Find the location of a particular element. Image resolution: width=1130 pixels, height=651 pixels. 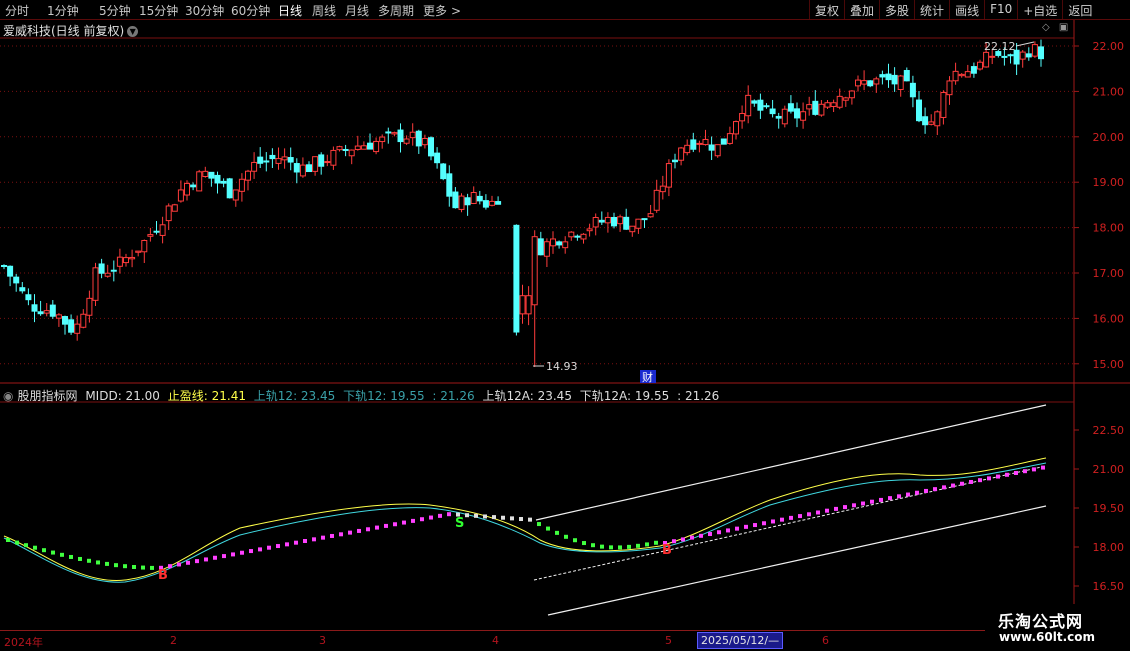

window-toggle-icon: ▣ is located at coordinates (1063, 27).